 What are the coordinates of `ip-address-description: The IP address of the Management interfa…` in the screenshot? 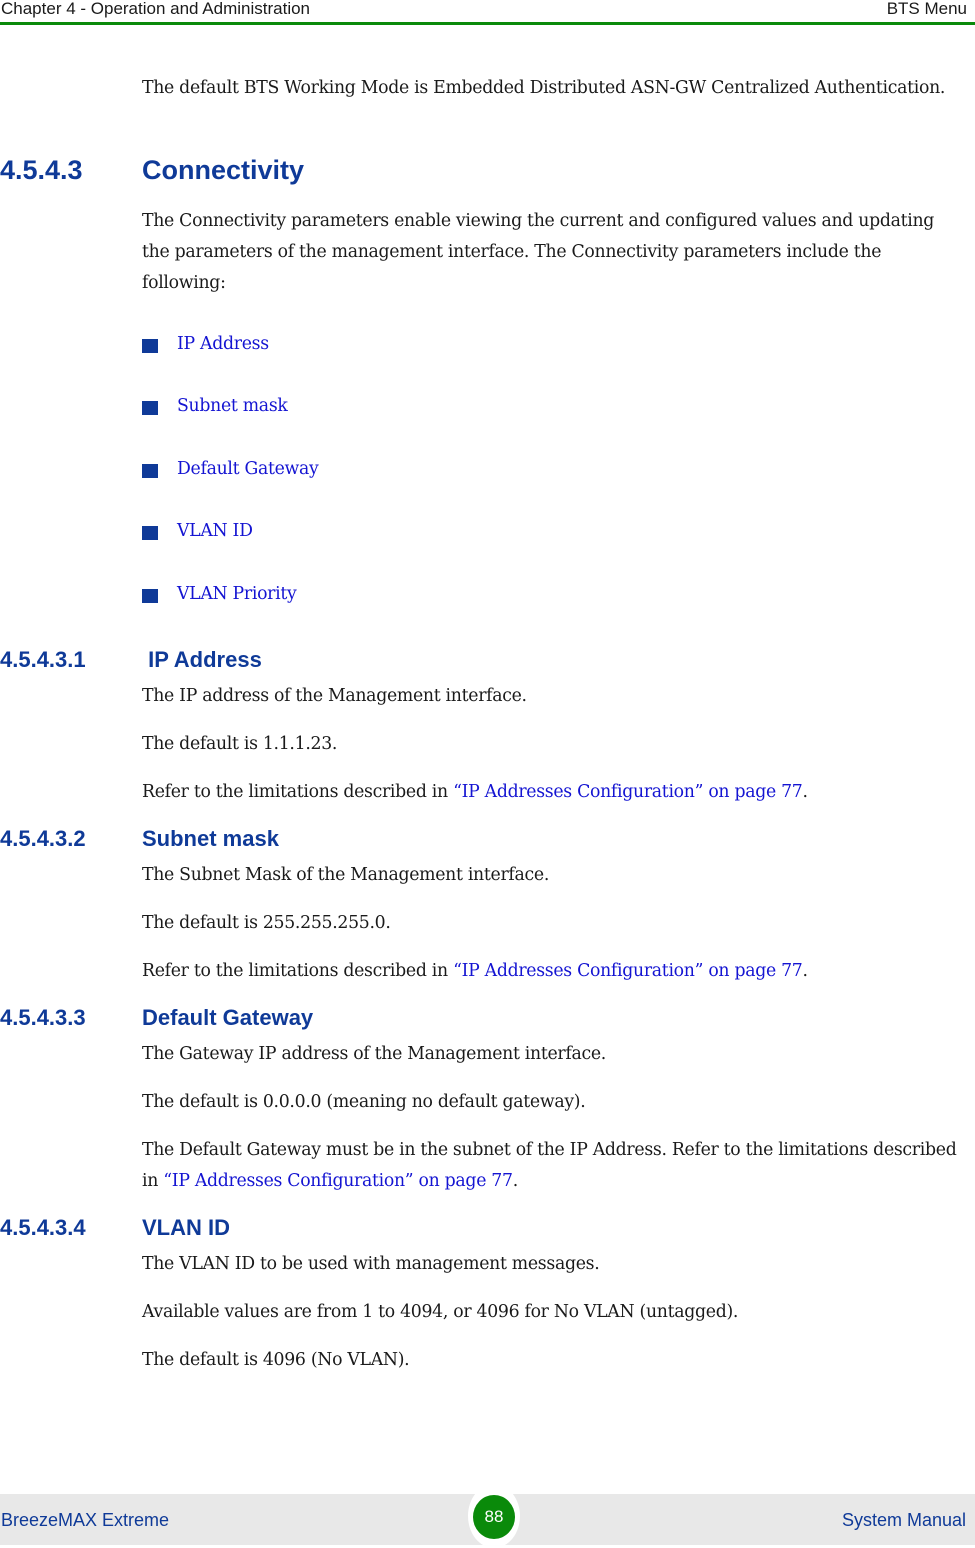 It's located at (334, 696).